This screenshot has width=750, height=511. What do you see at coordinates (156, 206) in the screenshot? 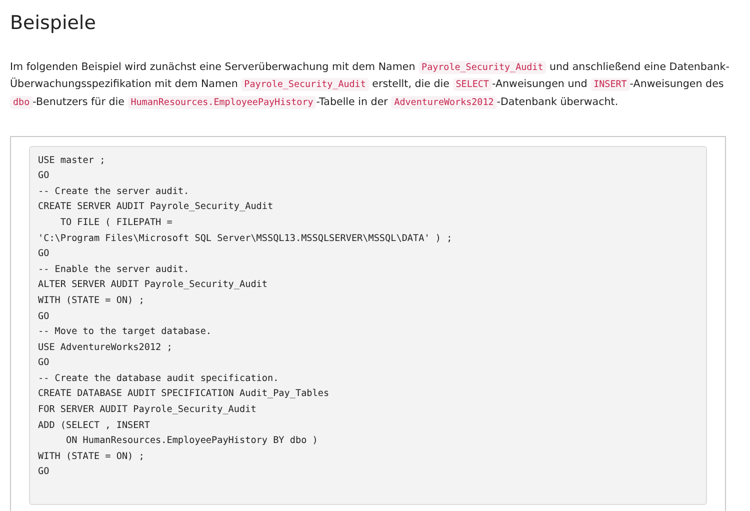
I see `code-line: CREATE SERVER AUDIT Payrole_Security_Audit` at bounding box center [156, 206].